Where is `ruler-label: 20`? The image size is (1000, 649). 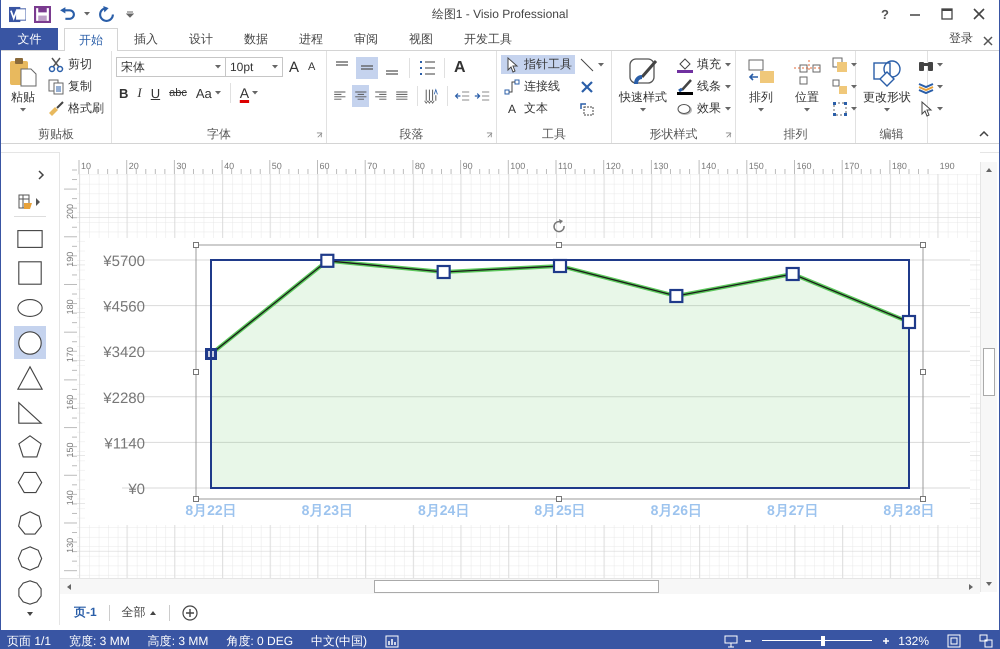 ruler-label: 20 is located at coordinates (133, 166).